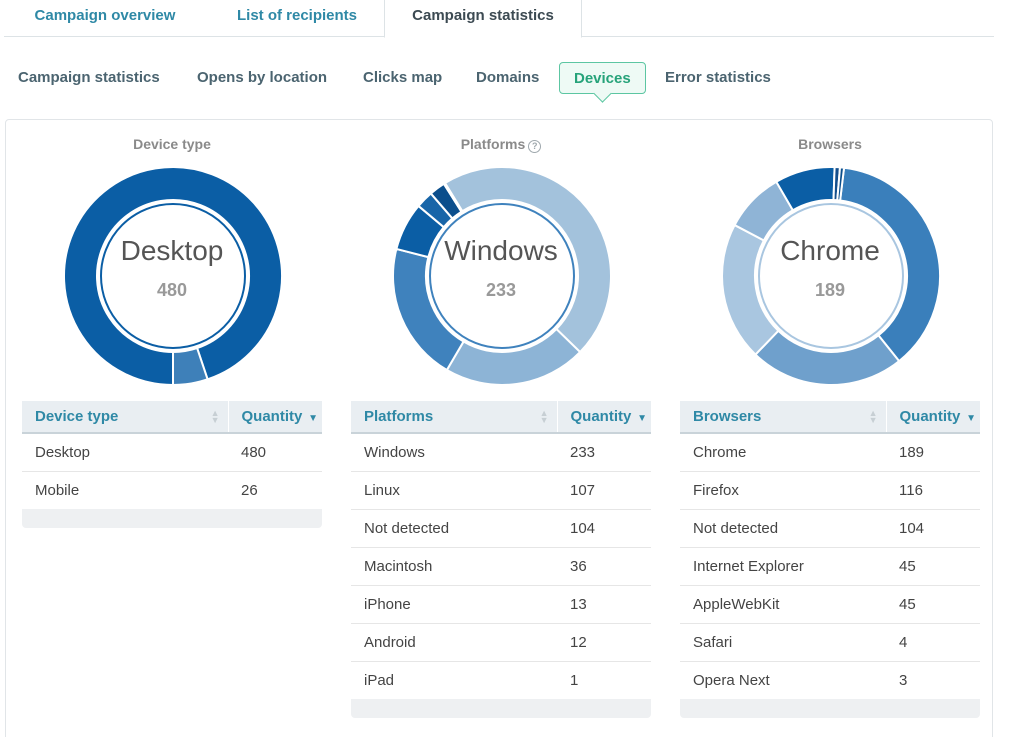 This screenshot has width=1010, height=737. I want to click on row-quantity: 107, so click(604, 490).